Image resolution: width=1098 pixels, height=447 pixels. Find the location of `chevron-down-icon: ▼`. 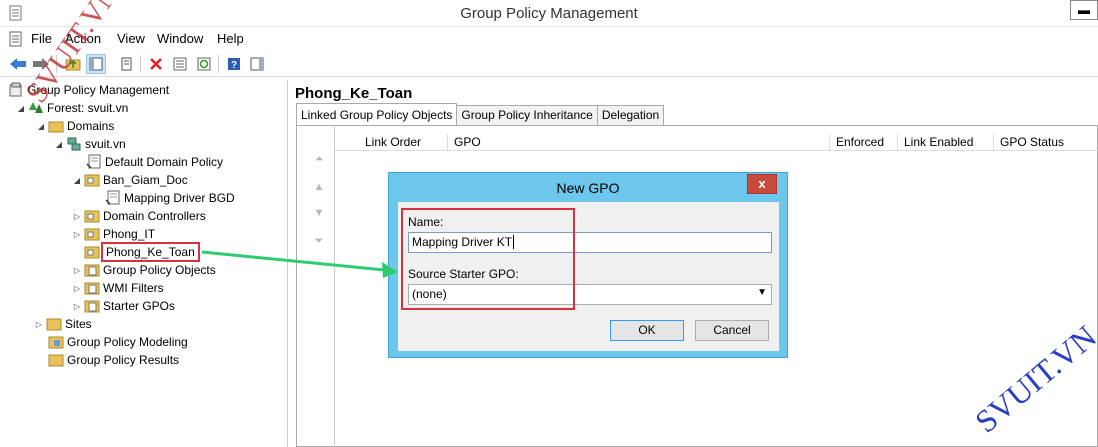

chevron-down-icon: ▼ is located at coordinates (762, 292).